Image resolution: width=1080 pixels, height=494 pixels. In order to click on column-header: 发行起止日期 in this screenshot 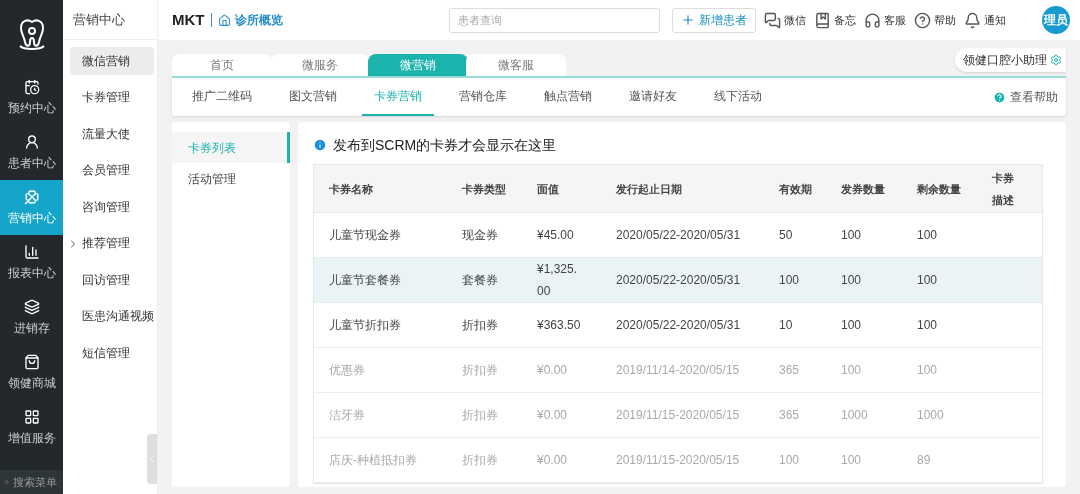, I will do `click(649, 189)`.